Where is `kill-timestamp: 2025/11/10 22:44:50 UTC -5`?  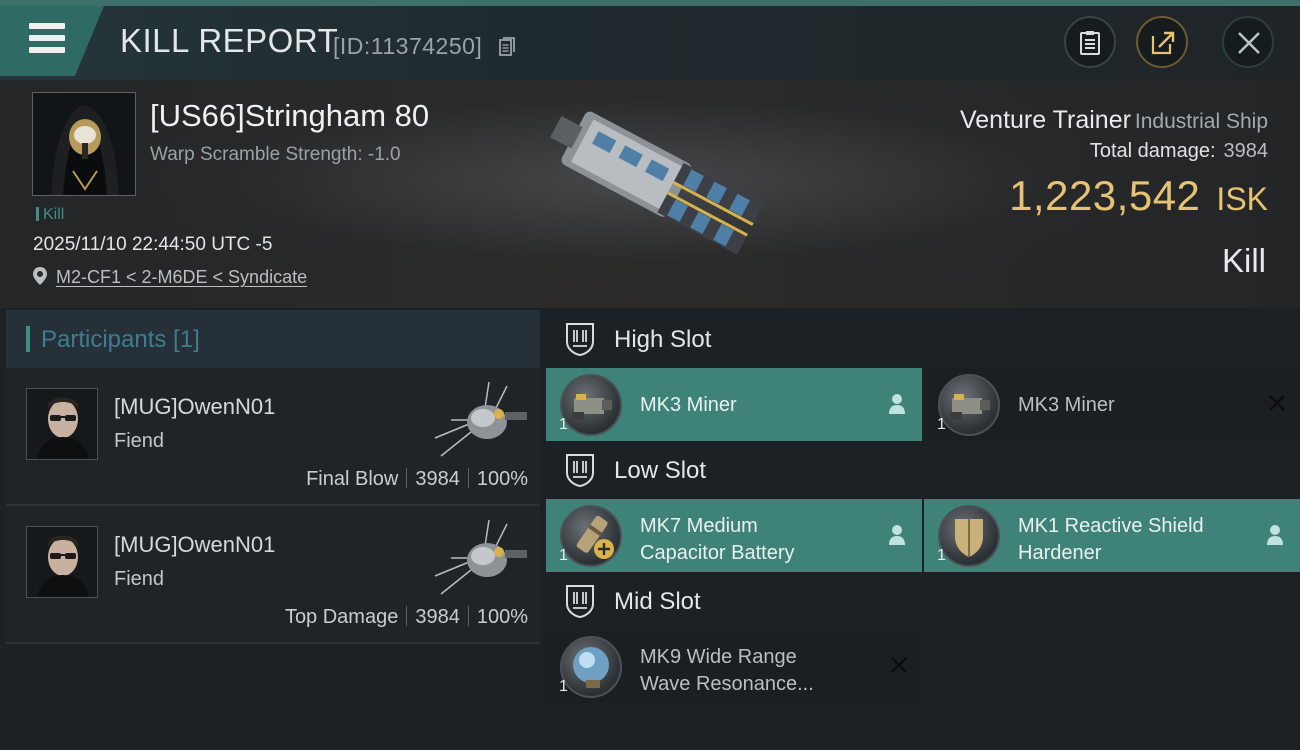 kill-timestamp: 2025/11/10 22:44:50 UTC -5 is located at coordinates (153, 244).